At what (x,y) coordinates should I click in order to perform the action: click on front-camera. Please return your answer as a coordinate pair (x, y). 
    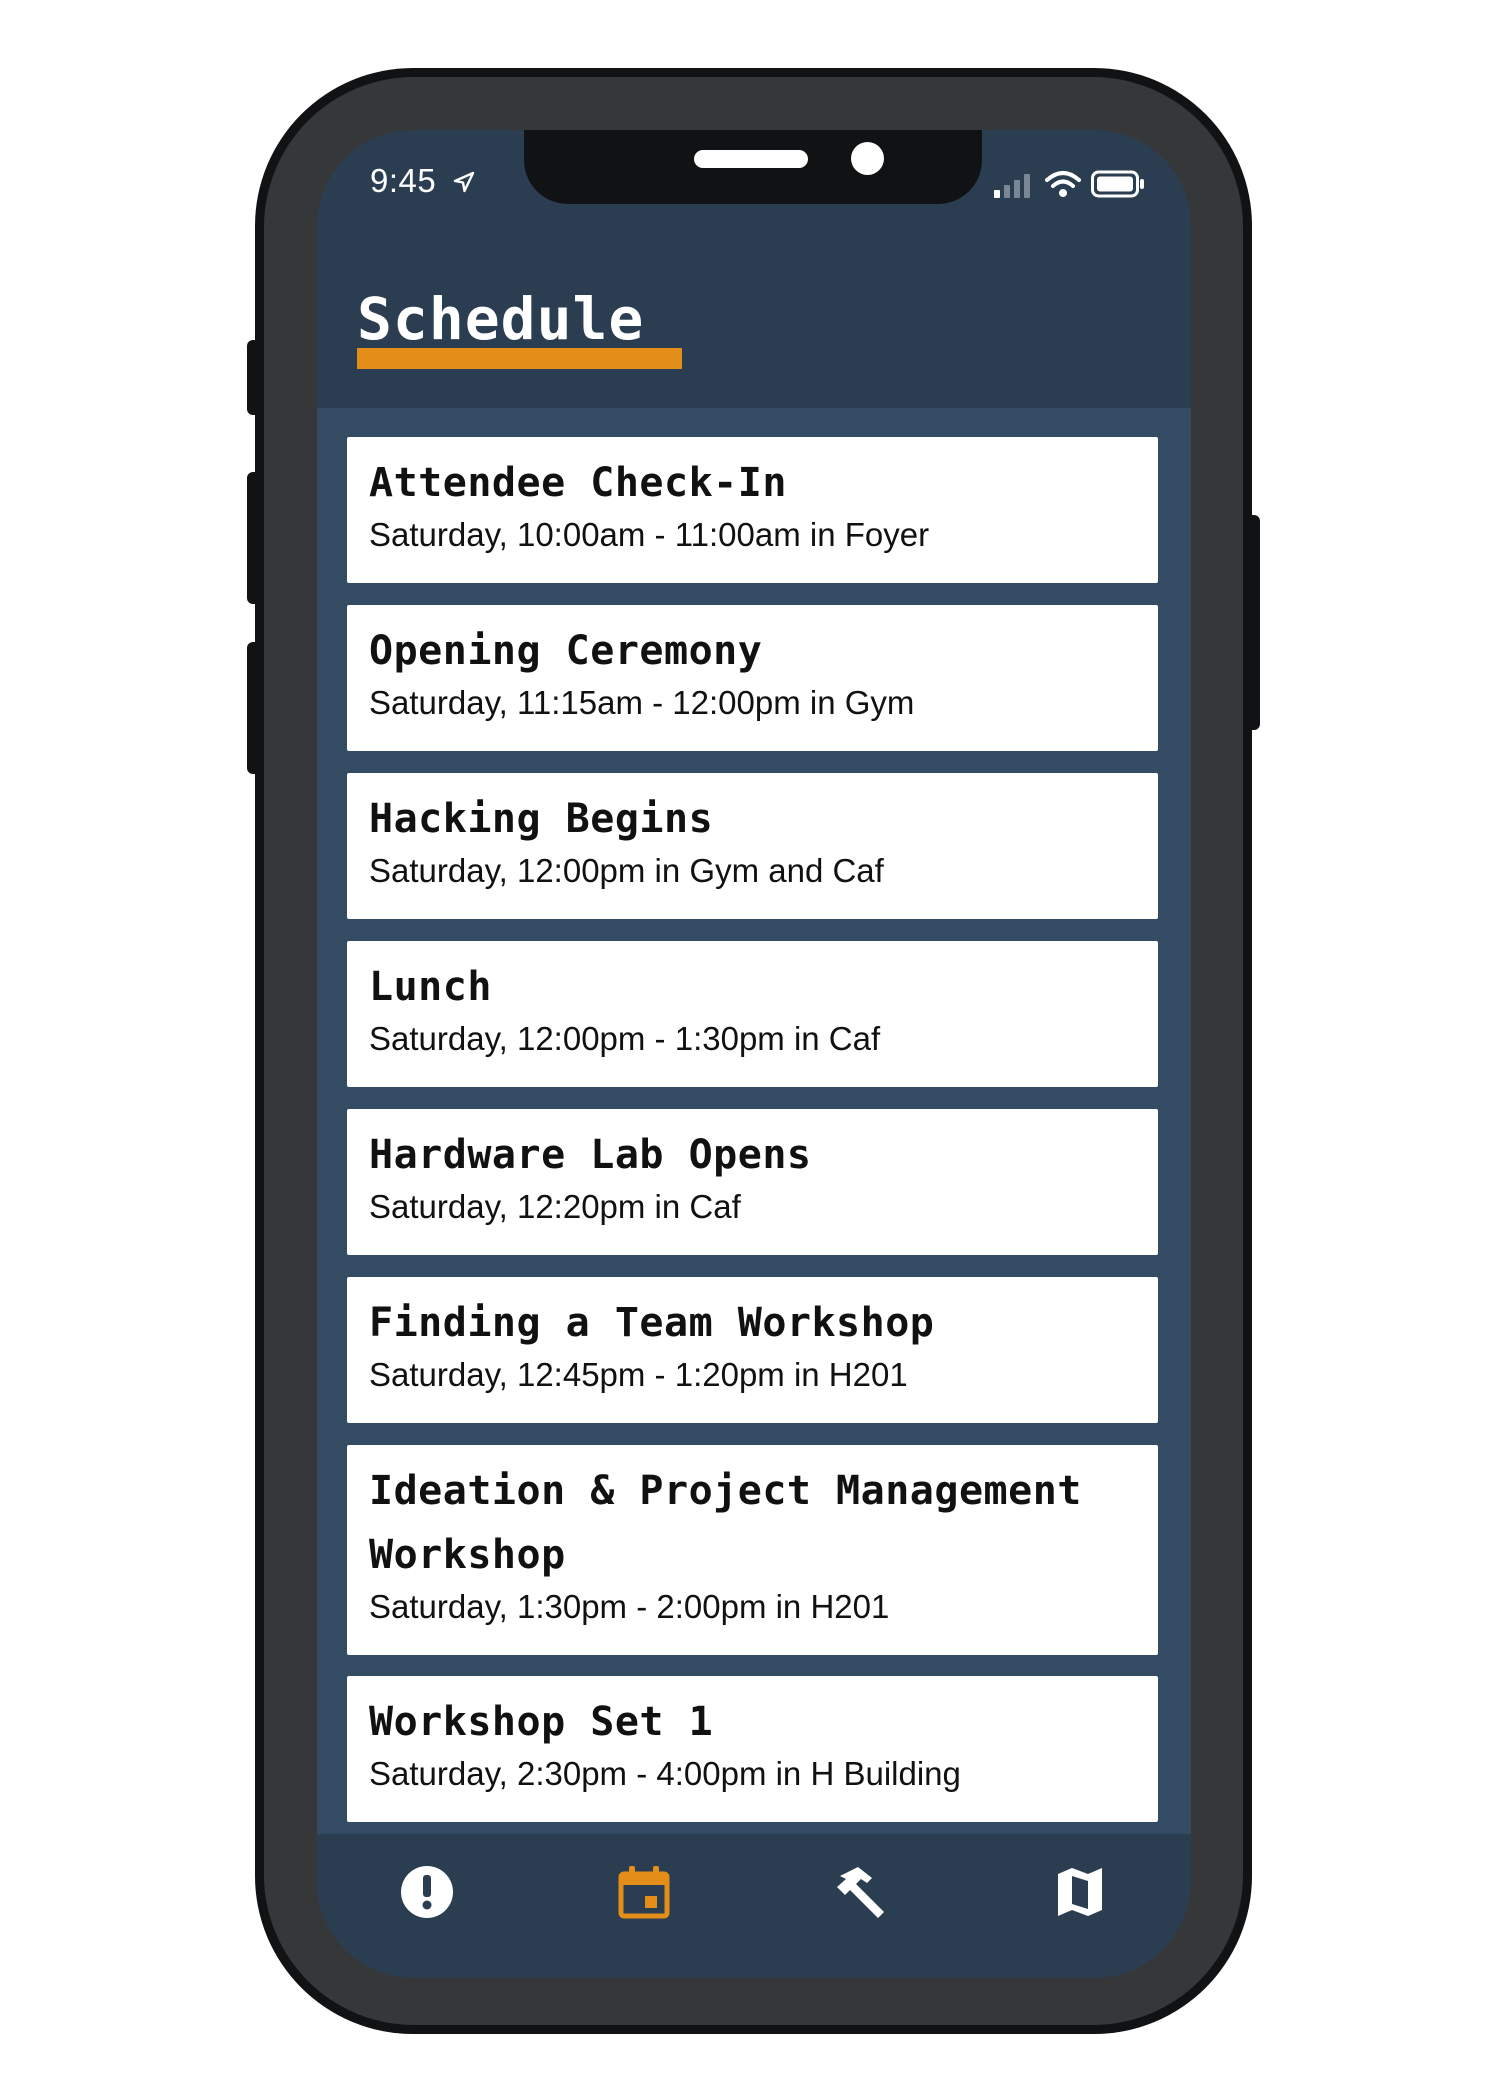
    Looking at the image, I should click on (867, 158).